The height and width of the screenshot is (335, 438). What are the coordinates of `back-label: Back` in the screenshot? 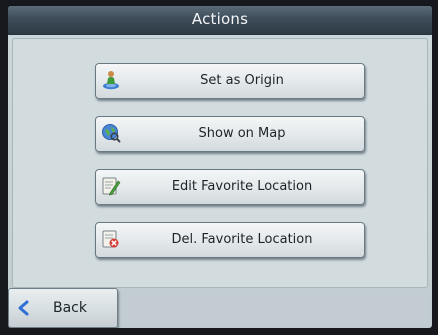 It's located at (70, 308).